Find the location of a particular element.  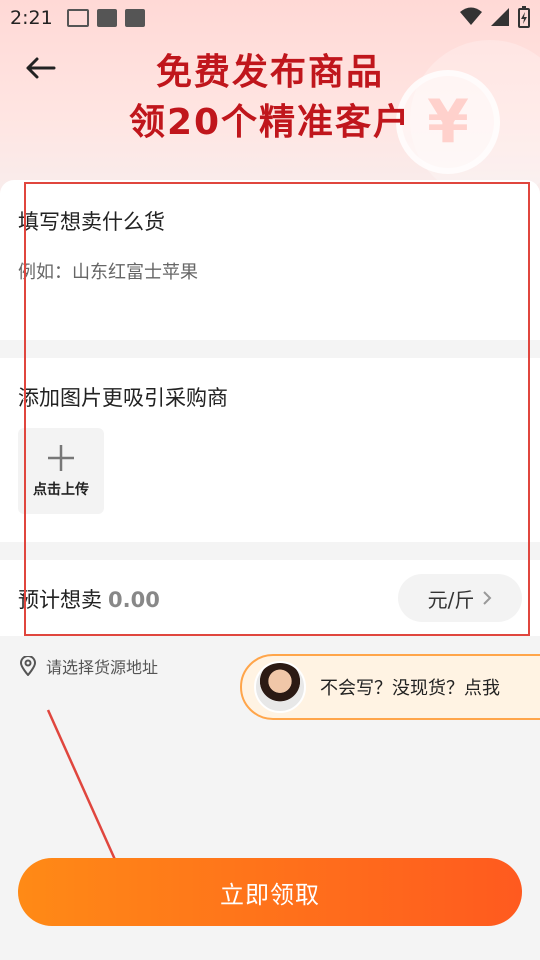

upload-image-button: 点击上传 is located at coordinates (61, 471).